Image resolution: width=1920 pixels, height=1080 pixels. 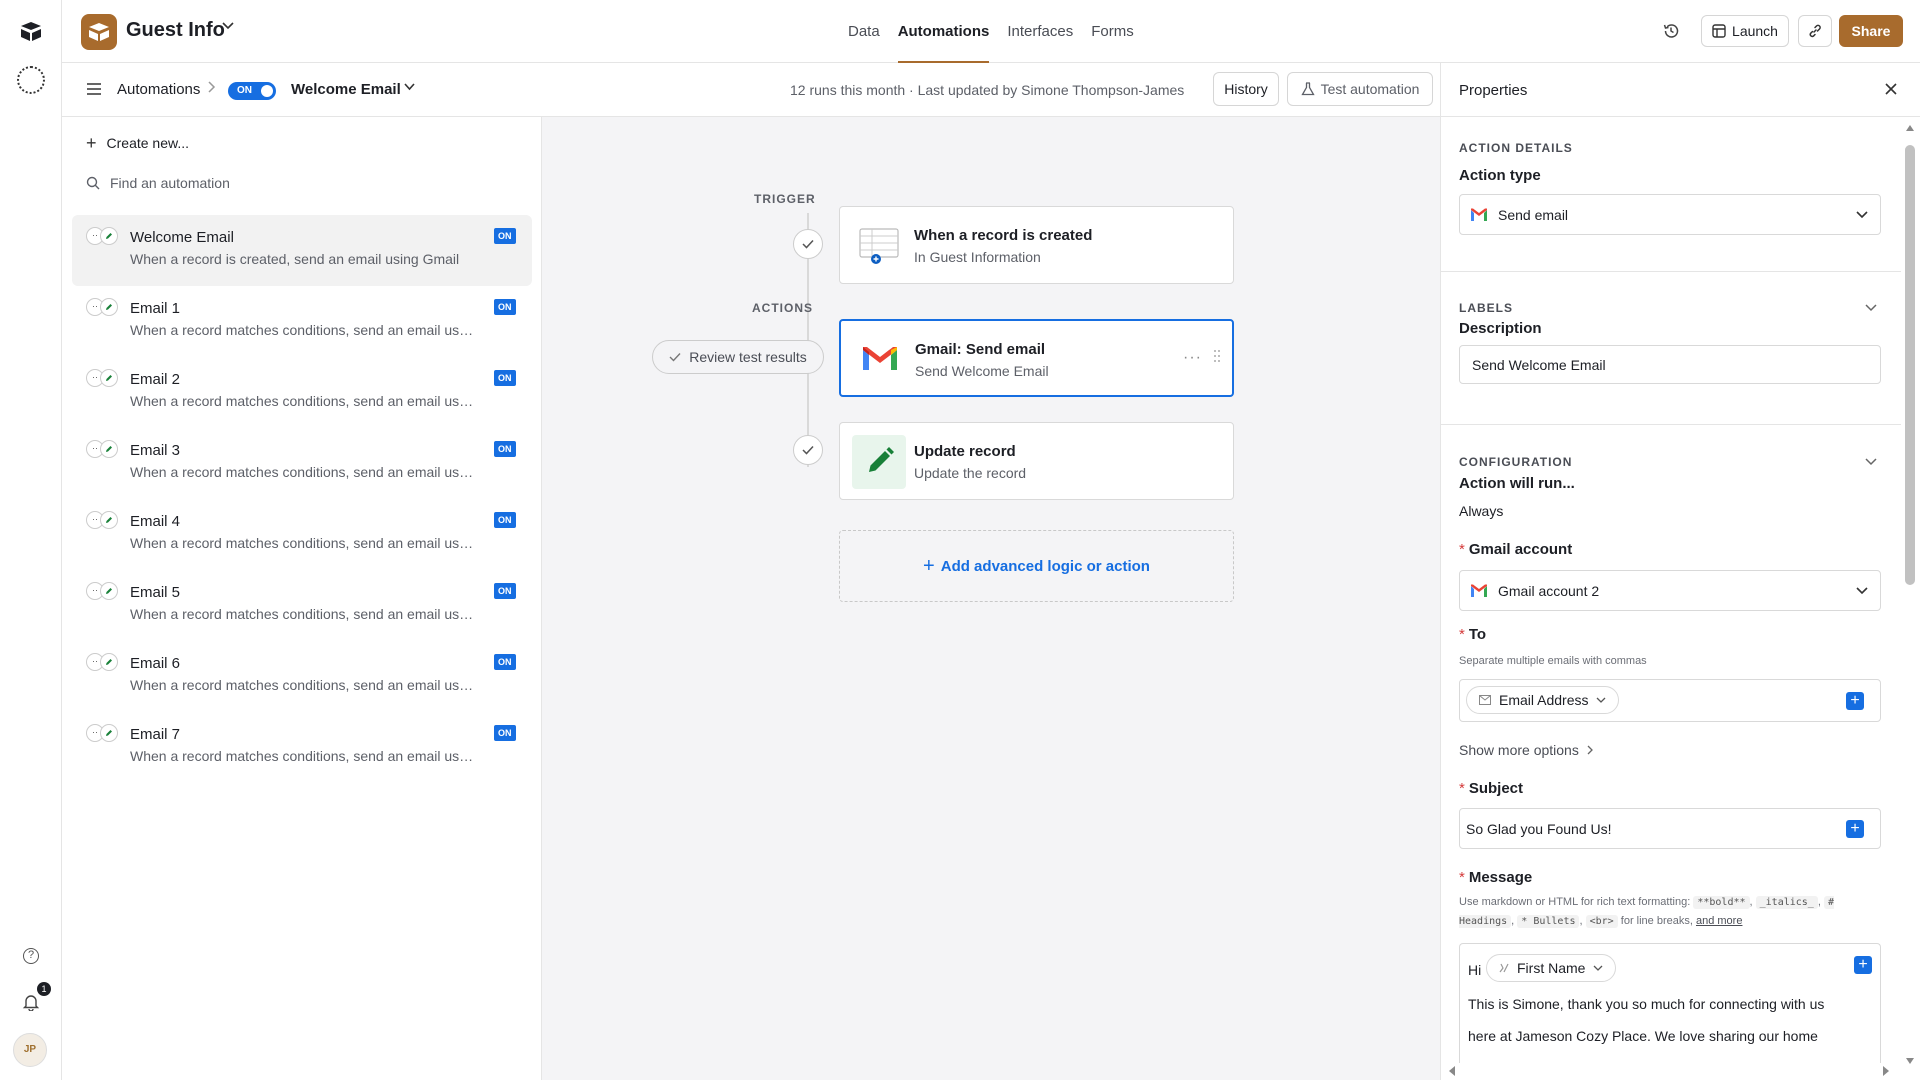 I want to click on gmail-send-email-step-card: Gmail: Send email Send Welcome Email ···, so click(x=1036, y=358).